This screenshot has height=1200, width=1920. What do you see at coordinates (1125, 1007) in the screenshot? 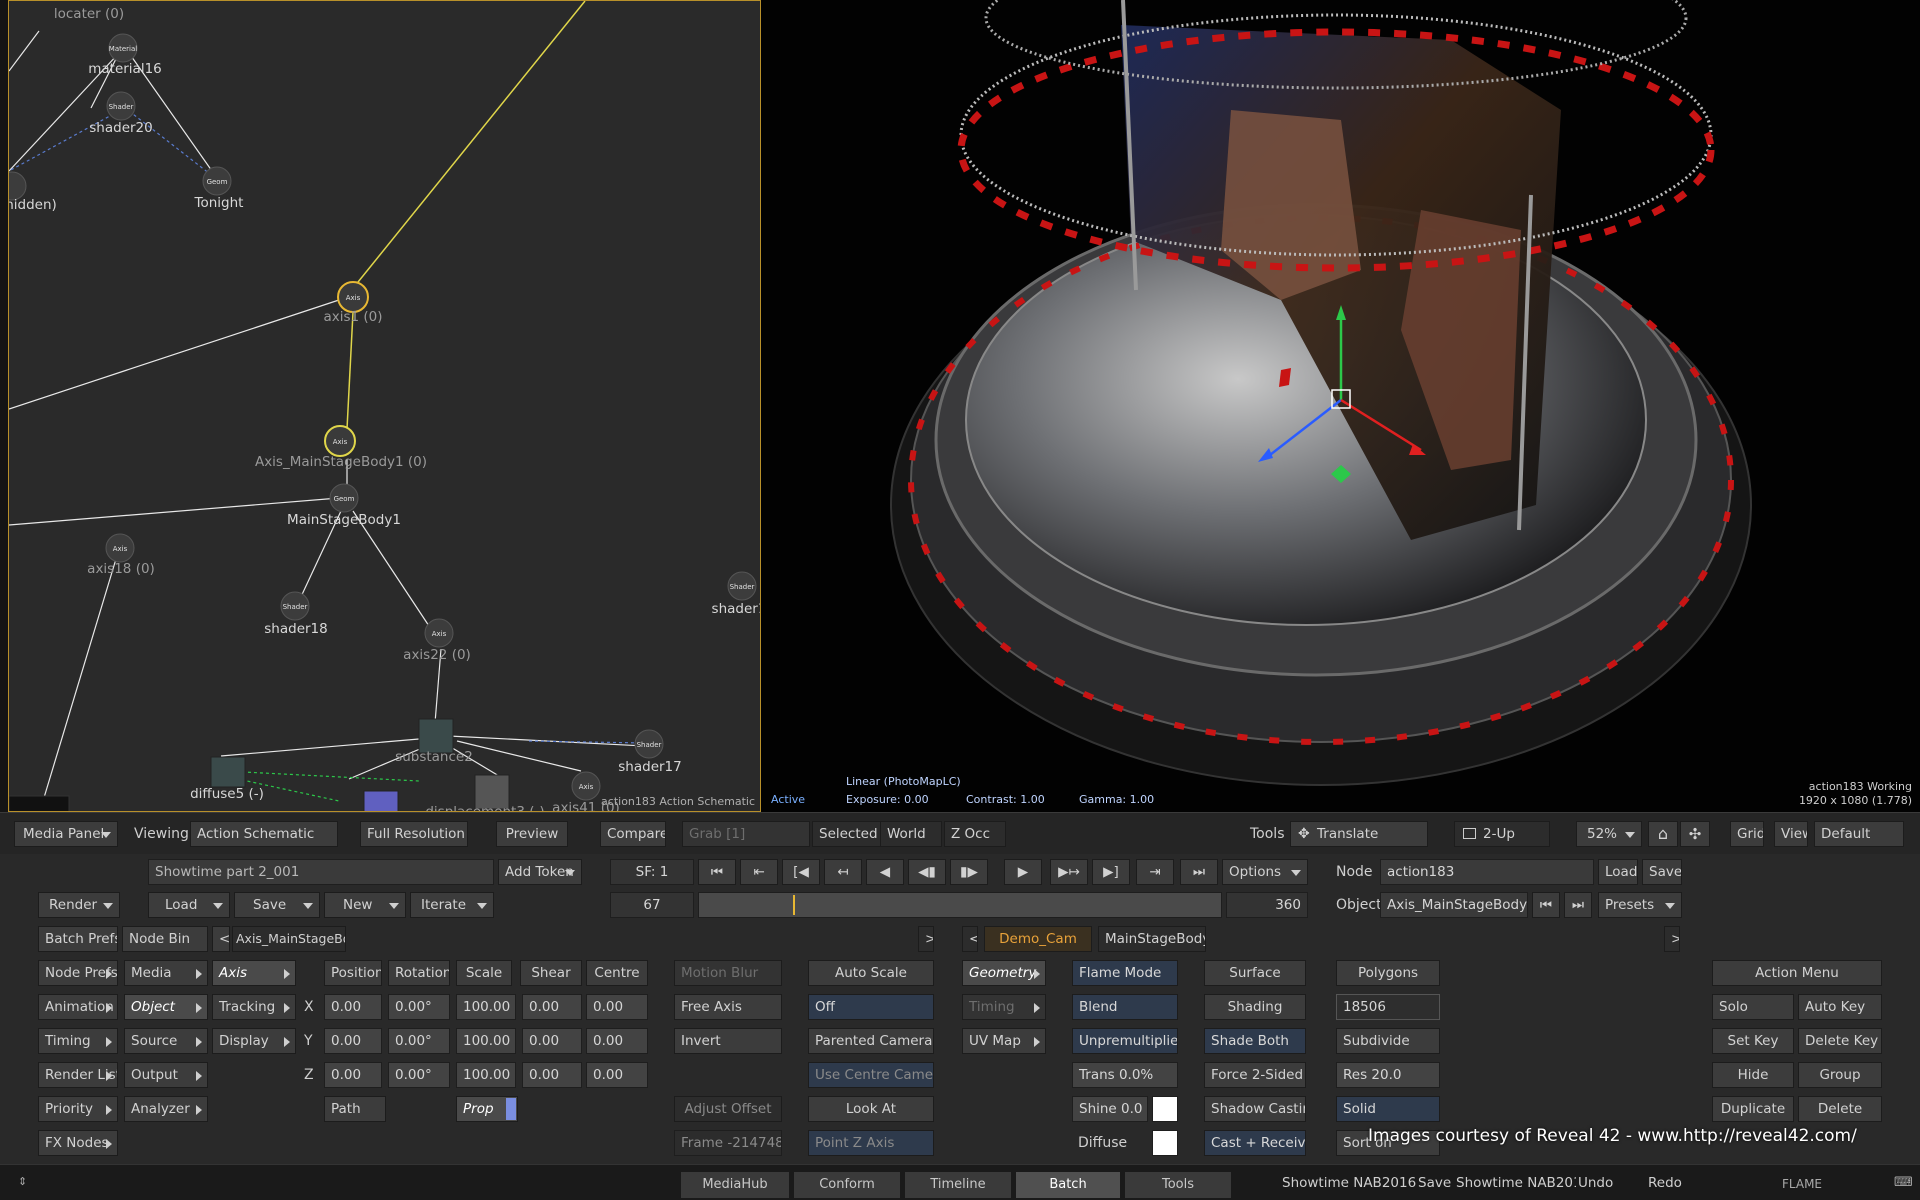
I see `blend-button: Blend` at bounding box center [1125, 1007].